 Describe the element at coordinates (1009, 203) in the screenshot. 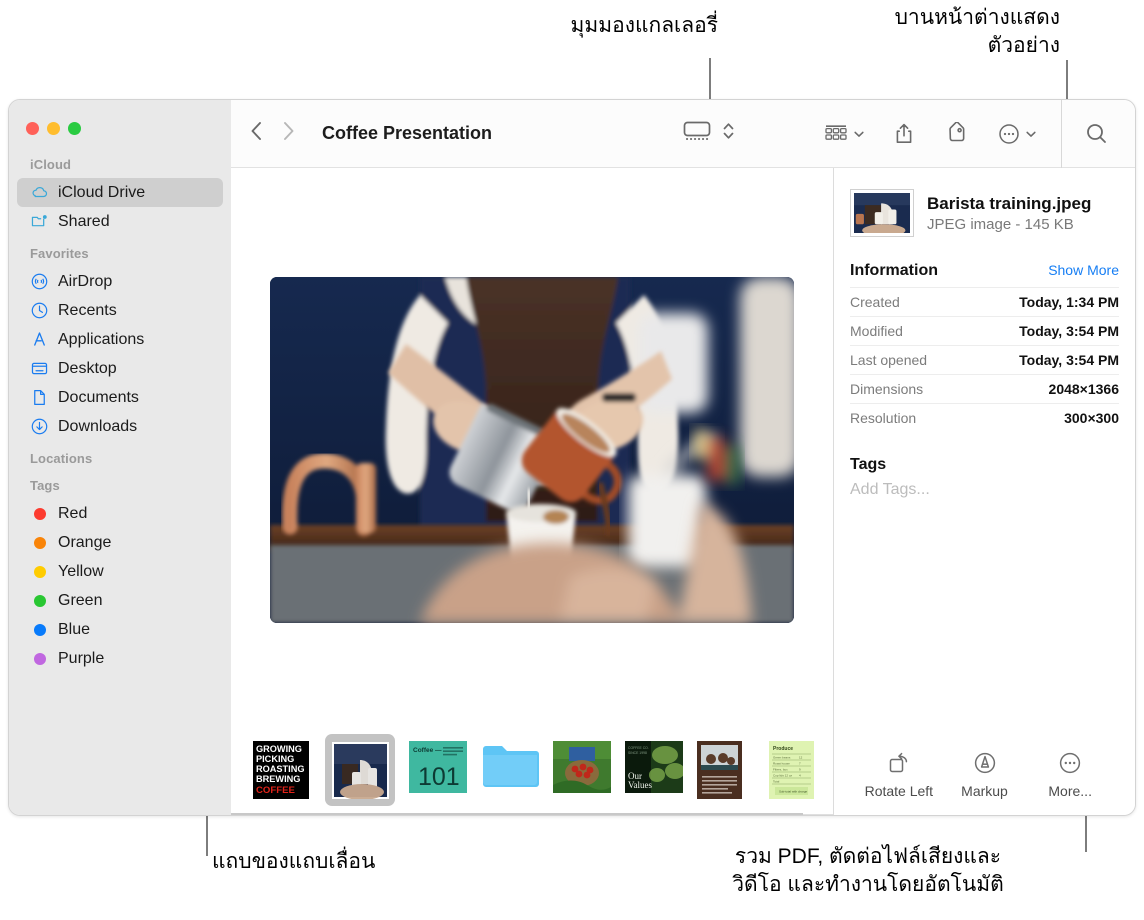

I see `file-name: Barista training.jpeg` at that location.